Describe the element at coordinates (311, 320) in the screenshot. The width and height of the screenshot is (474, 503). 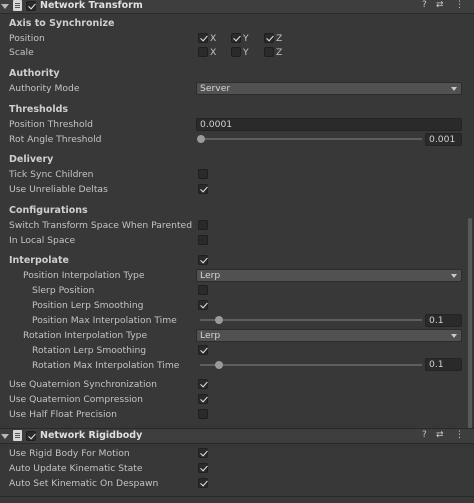
I see `position-max-interp-slider-track` at that location.